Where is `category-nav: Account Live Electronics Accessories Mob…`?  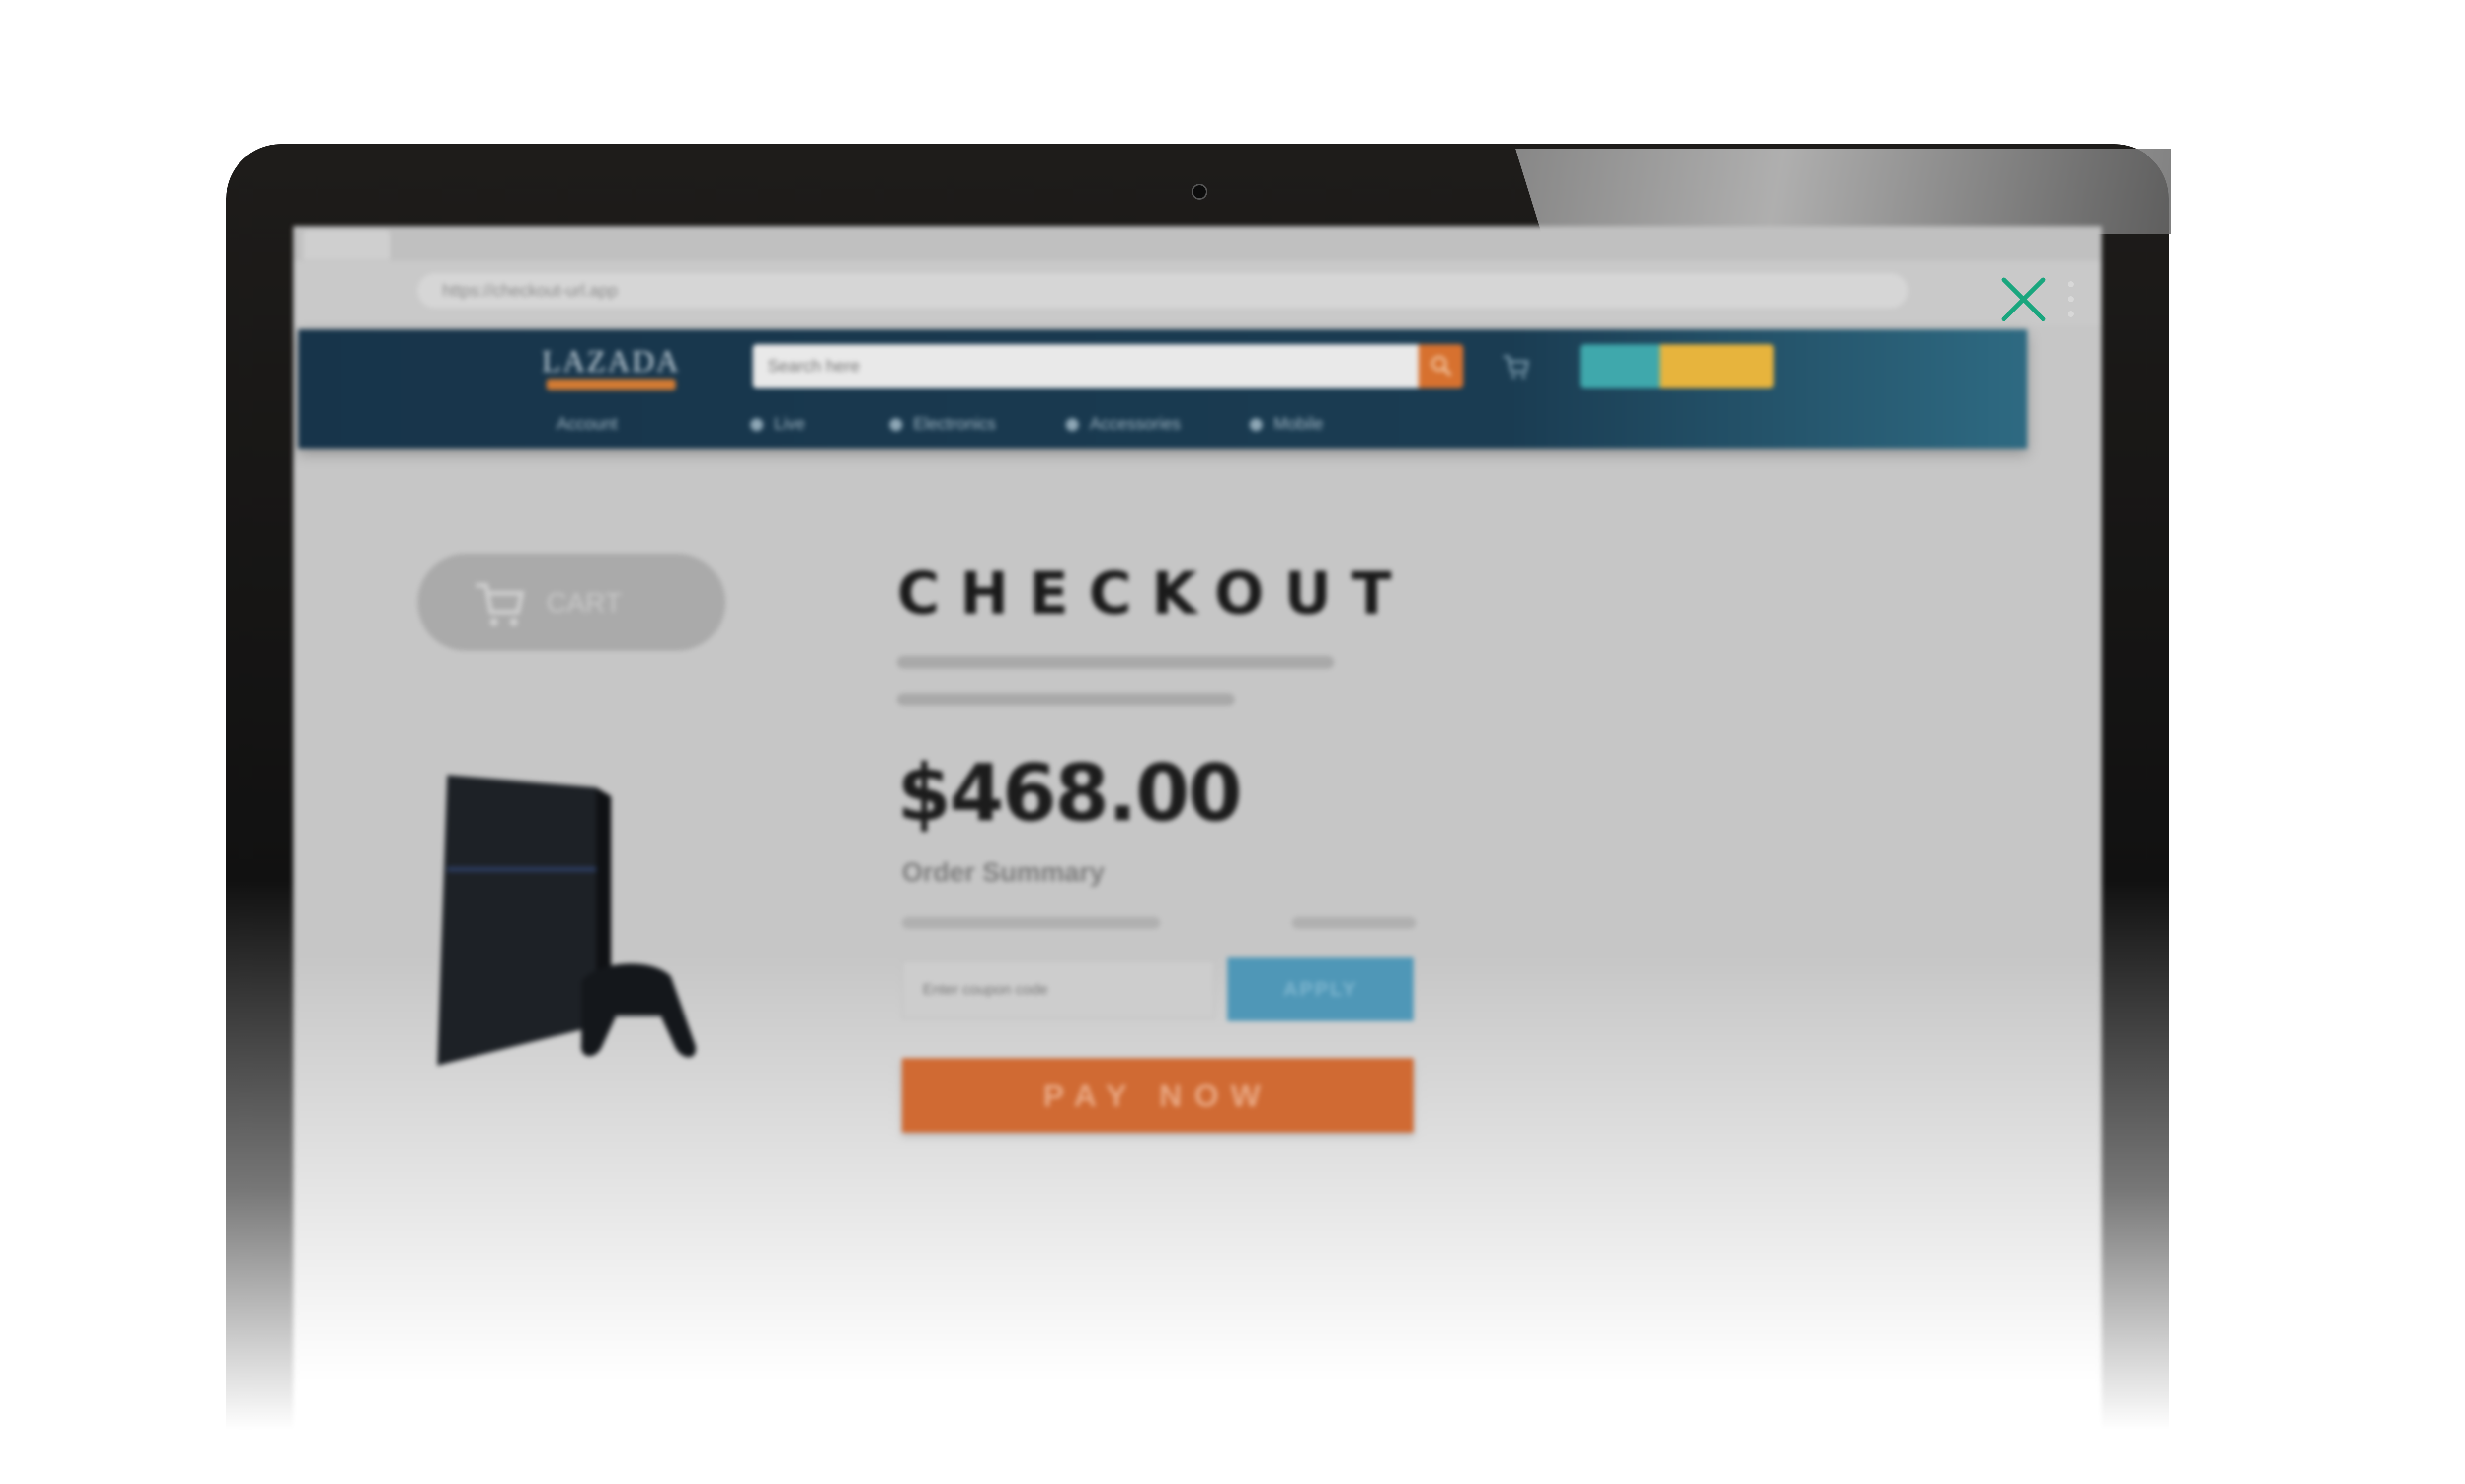 category-nav: Account Live Electronics Accessories Mob… is located at coordinates (1162, 424).